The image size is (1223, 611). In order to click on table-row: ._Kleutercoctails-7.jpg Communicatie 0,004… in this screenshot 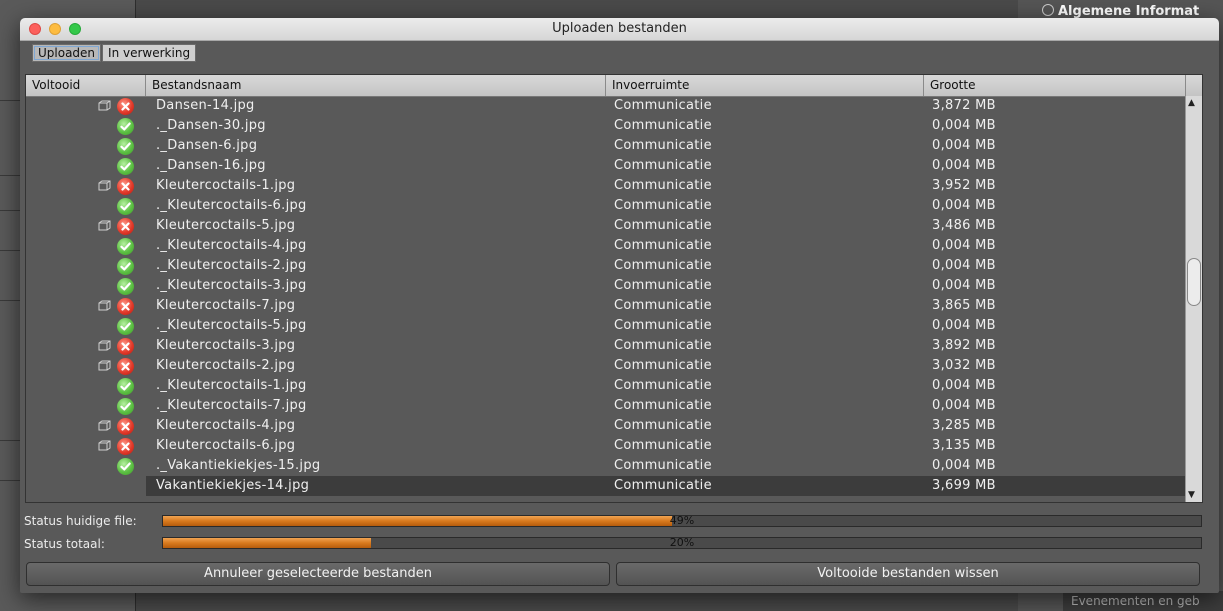, I will do `click(606, 406)`.